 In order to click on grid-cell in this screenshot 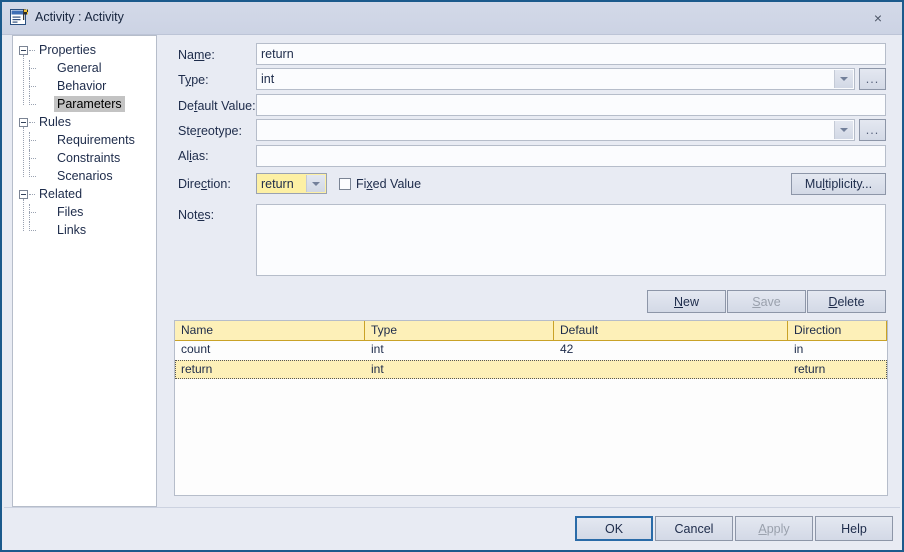, I will do `click(671, 369)`.